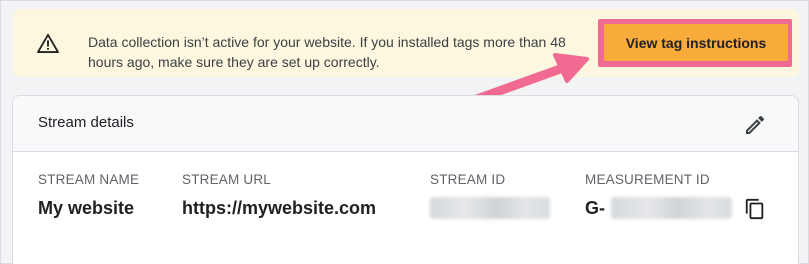 This screenshot has width=809, height=264. Describe the element at coordinates (86, 122) in the screenshot. I see `card-title: Stream details` at that location.